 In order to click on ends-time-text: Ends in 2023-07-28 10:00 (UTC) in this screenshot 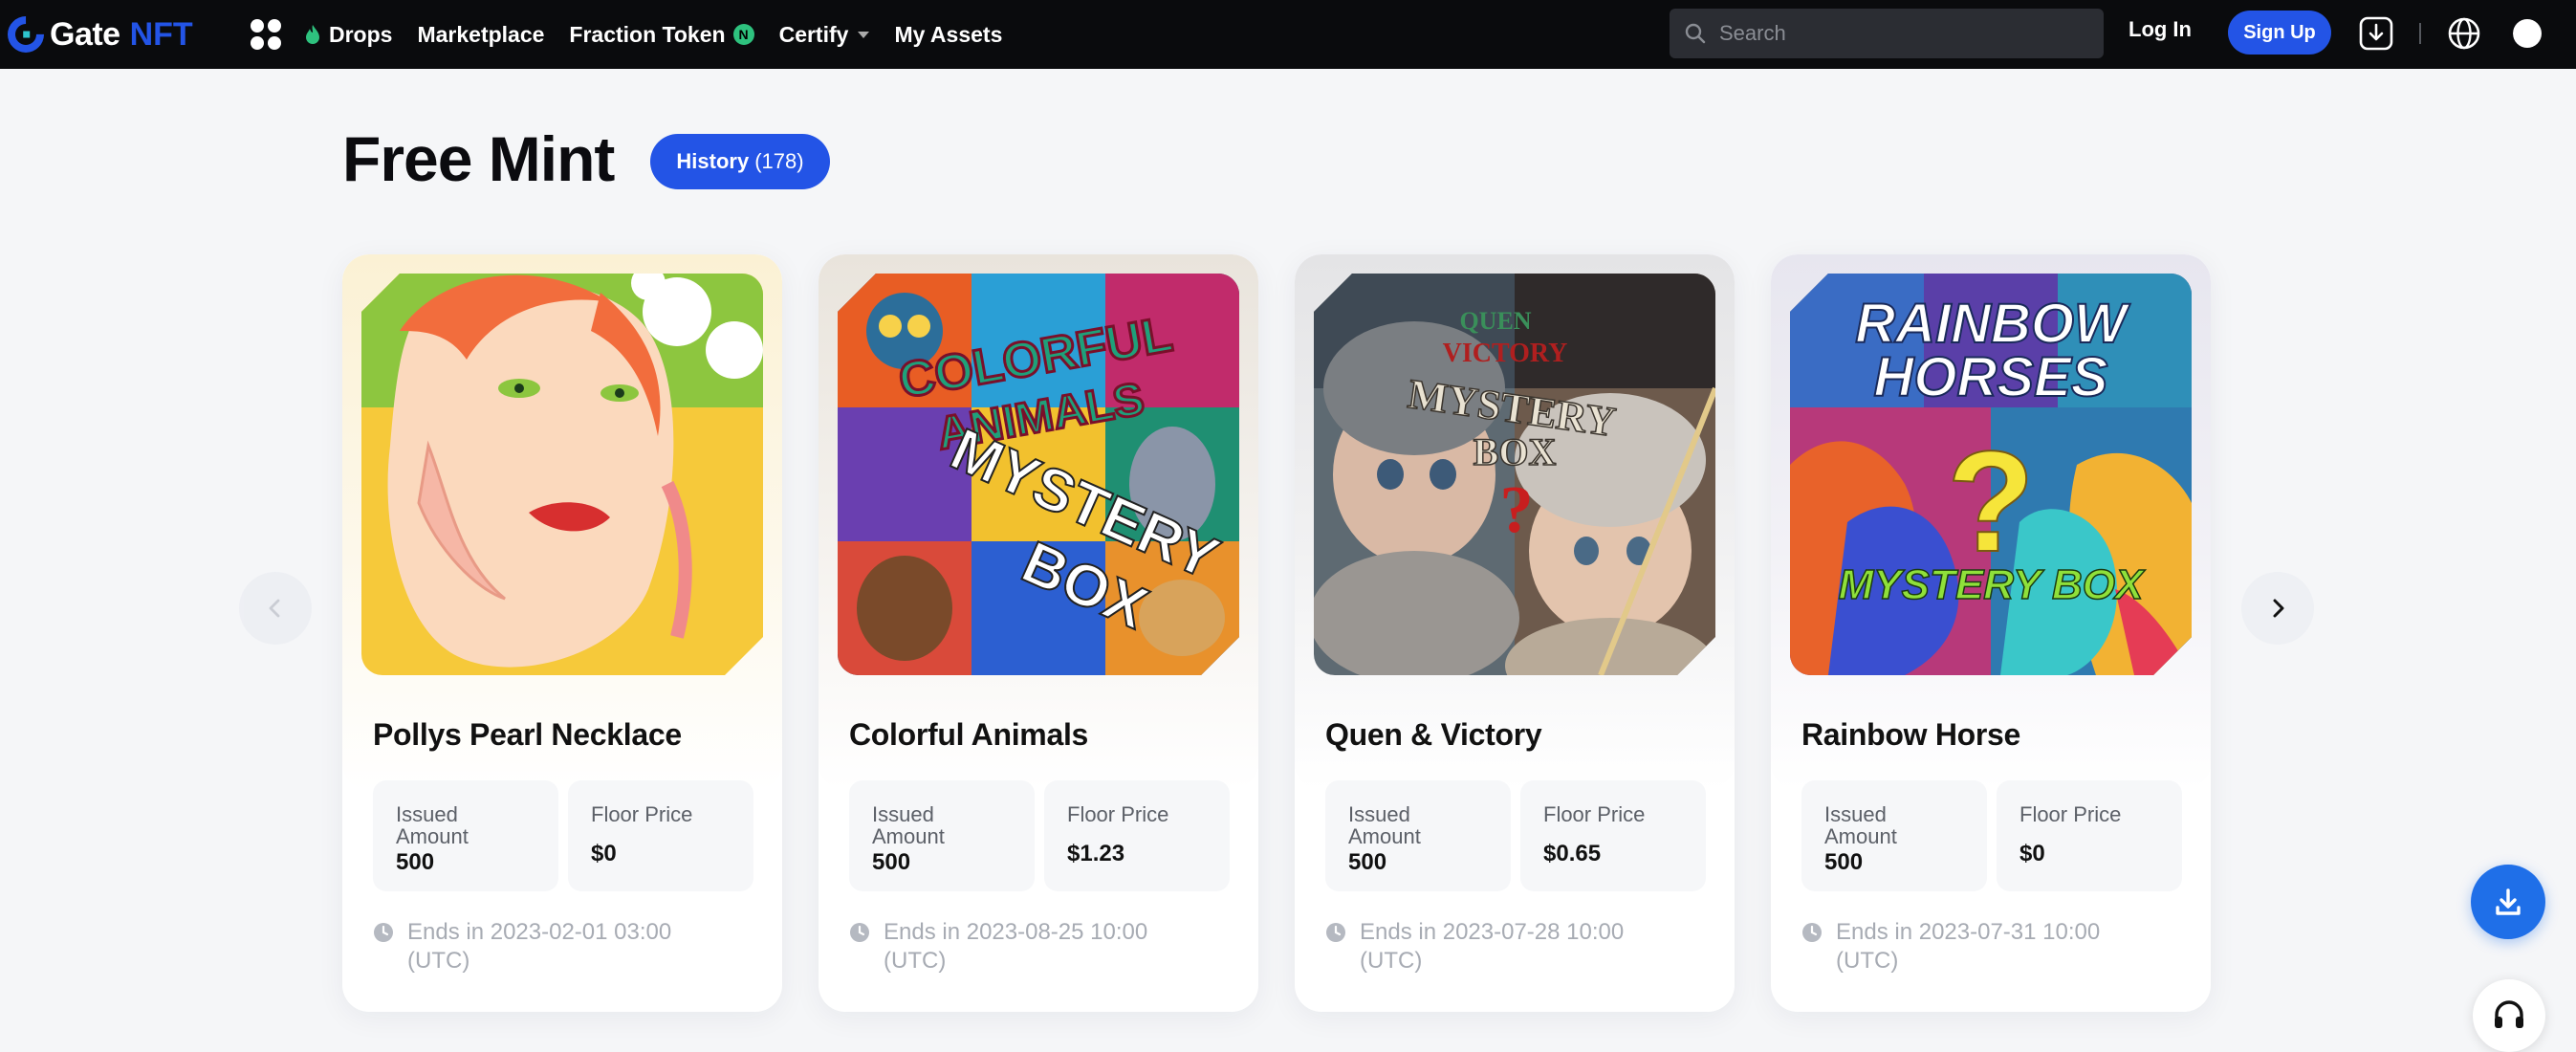, I will do `click(1492, 946)`.